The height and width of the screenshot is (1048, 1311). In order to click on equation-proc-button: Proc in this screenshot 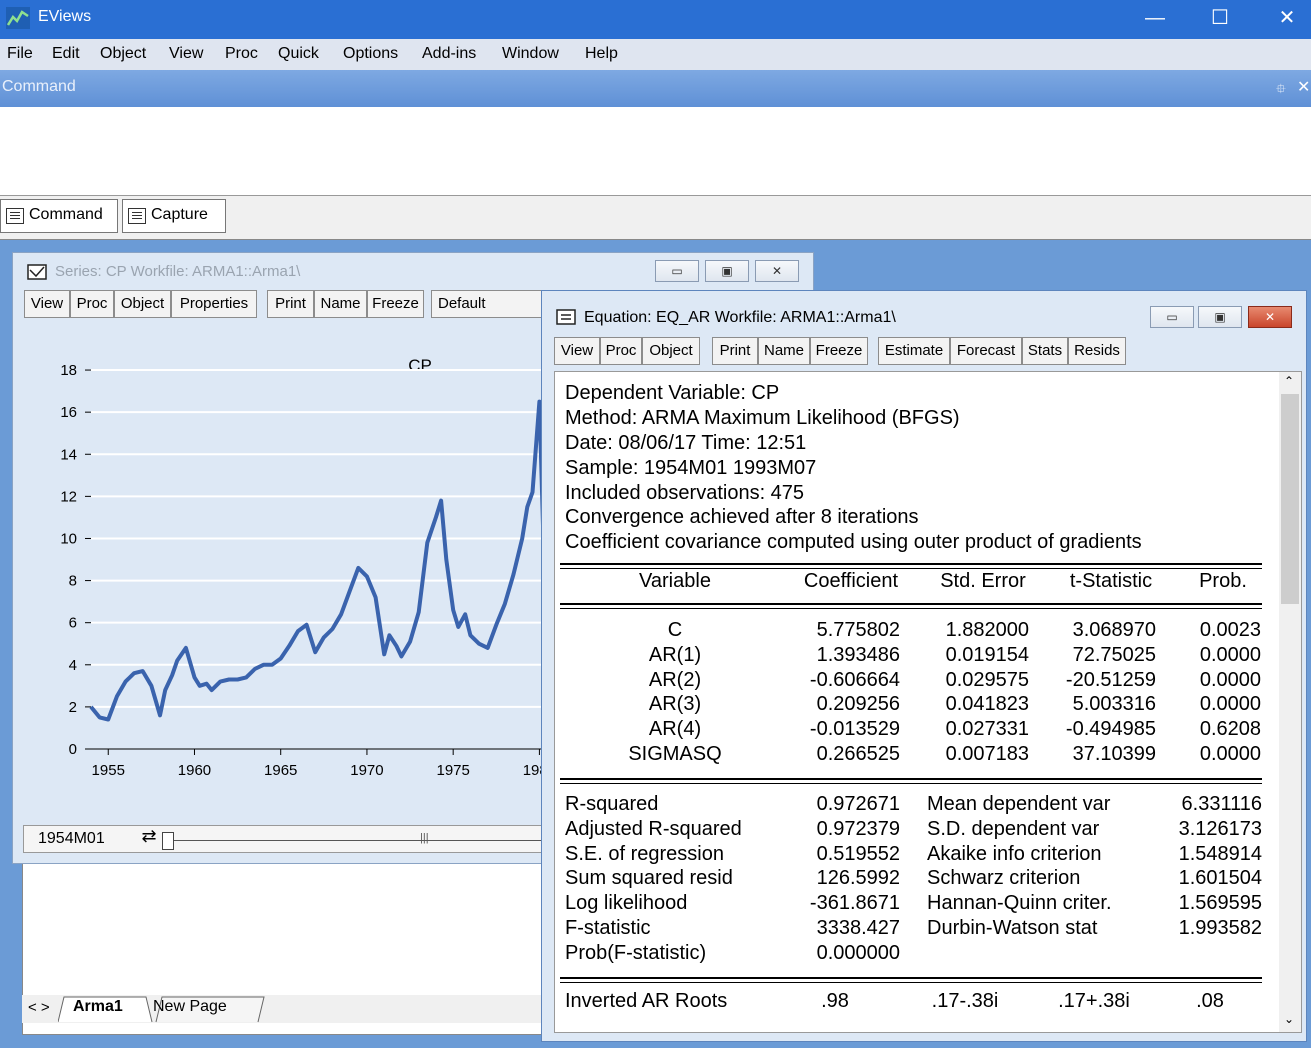, I will do `click(621, 351)`.